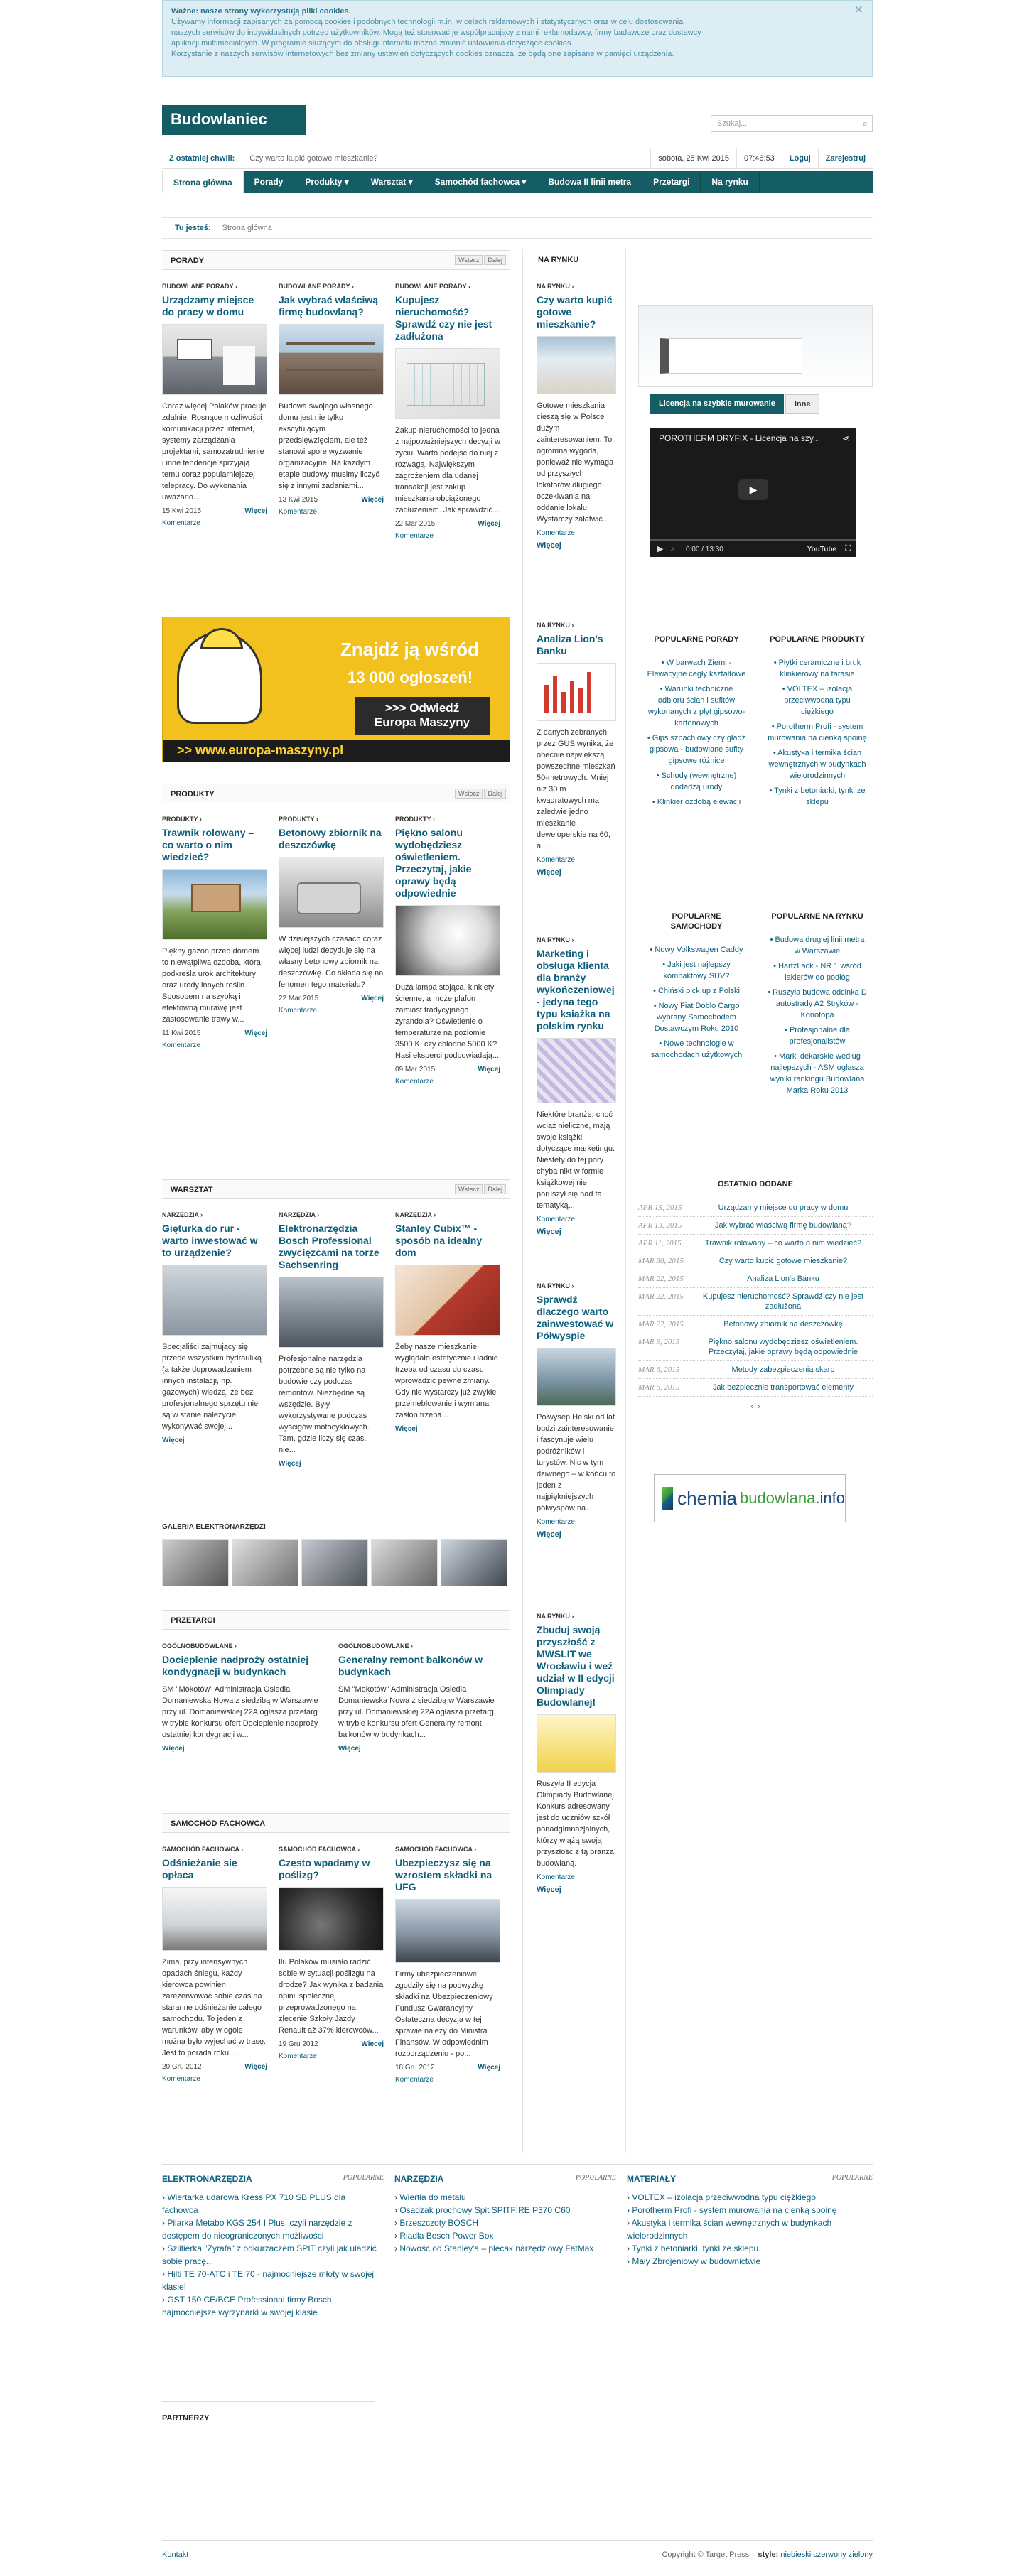 The image size is (1012, 2576). Describe the element at coordinates (818, 945) in the screenshot. I see `popular-item: • Budowa drugiej linii metra w Warszawie` at that location.